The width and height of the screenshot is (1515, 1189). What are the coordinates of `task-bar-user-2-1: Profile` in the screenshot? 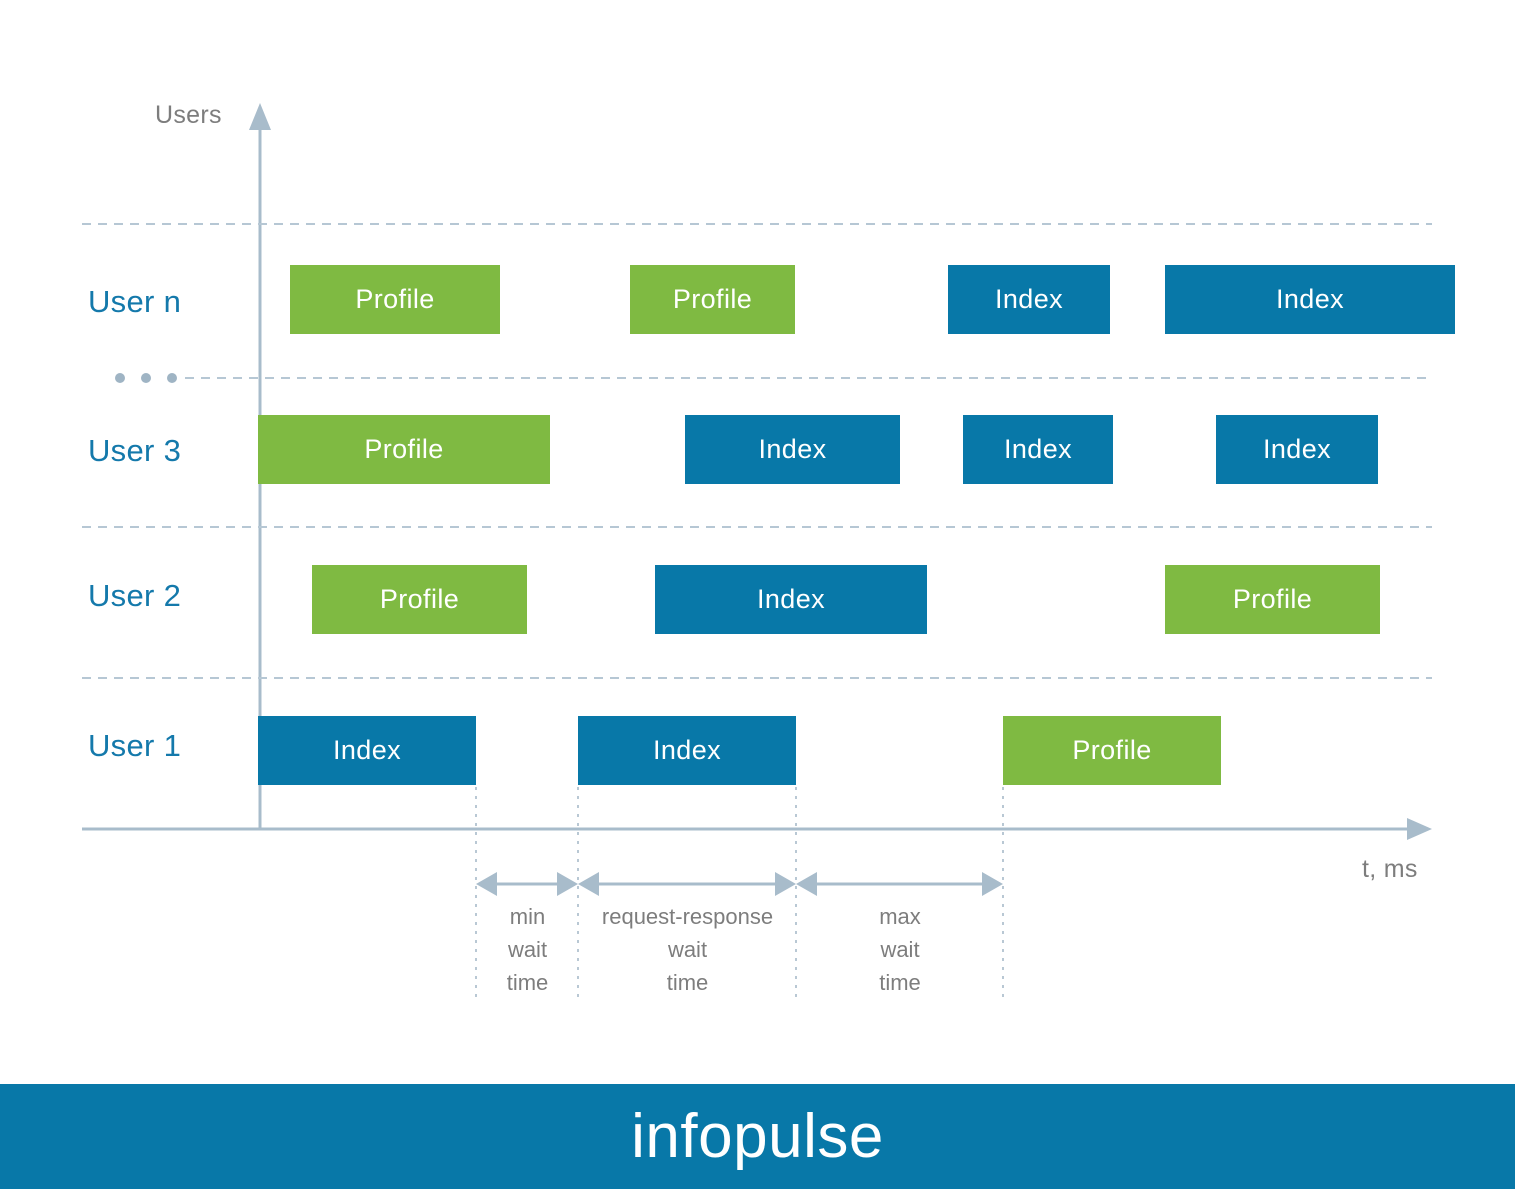 It's located at (419, 599).